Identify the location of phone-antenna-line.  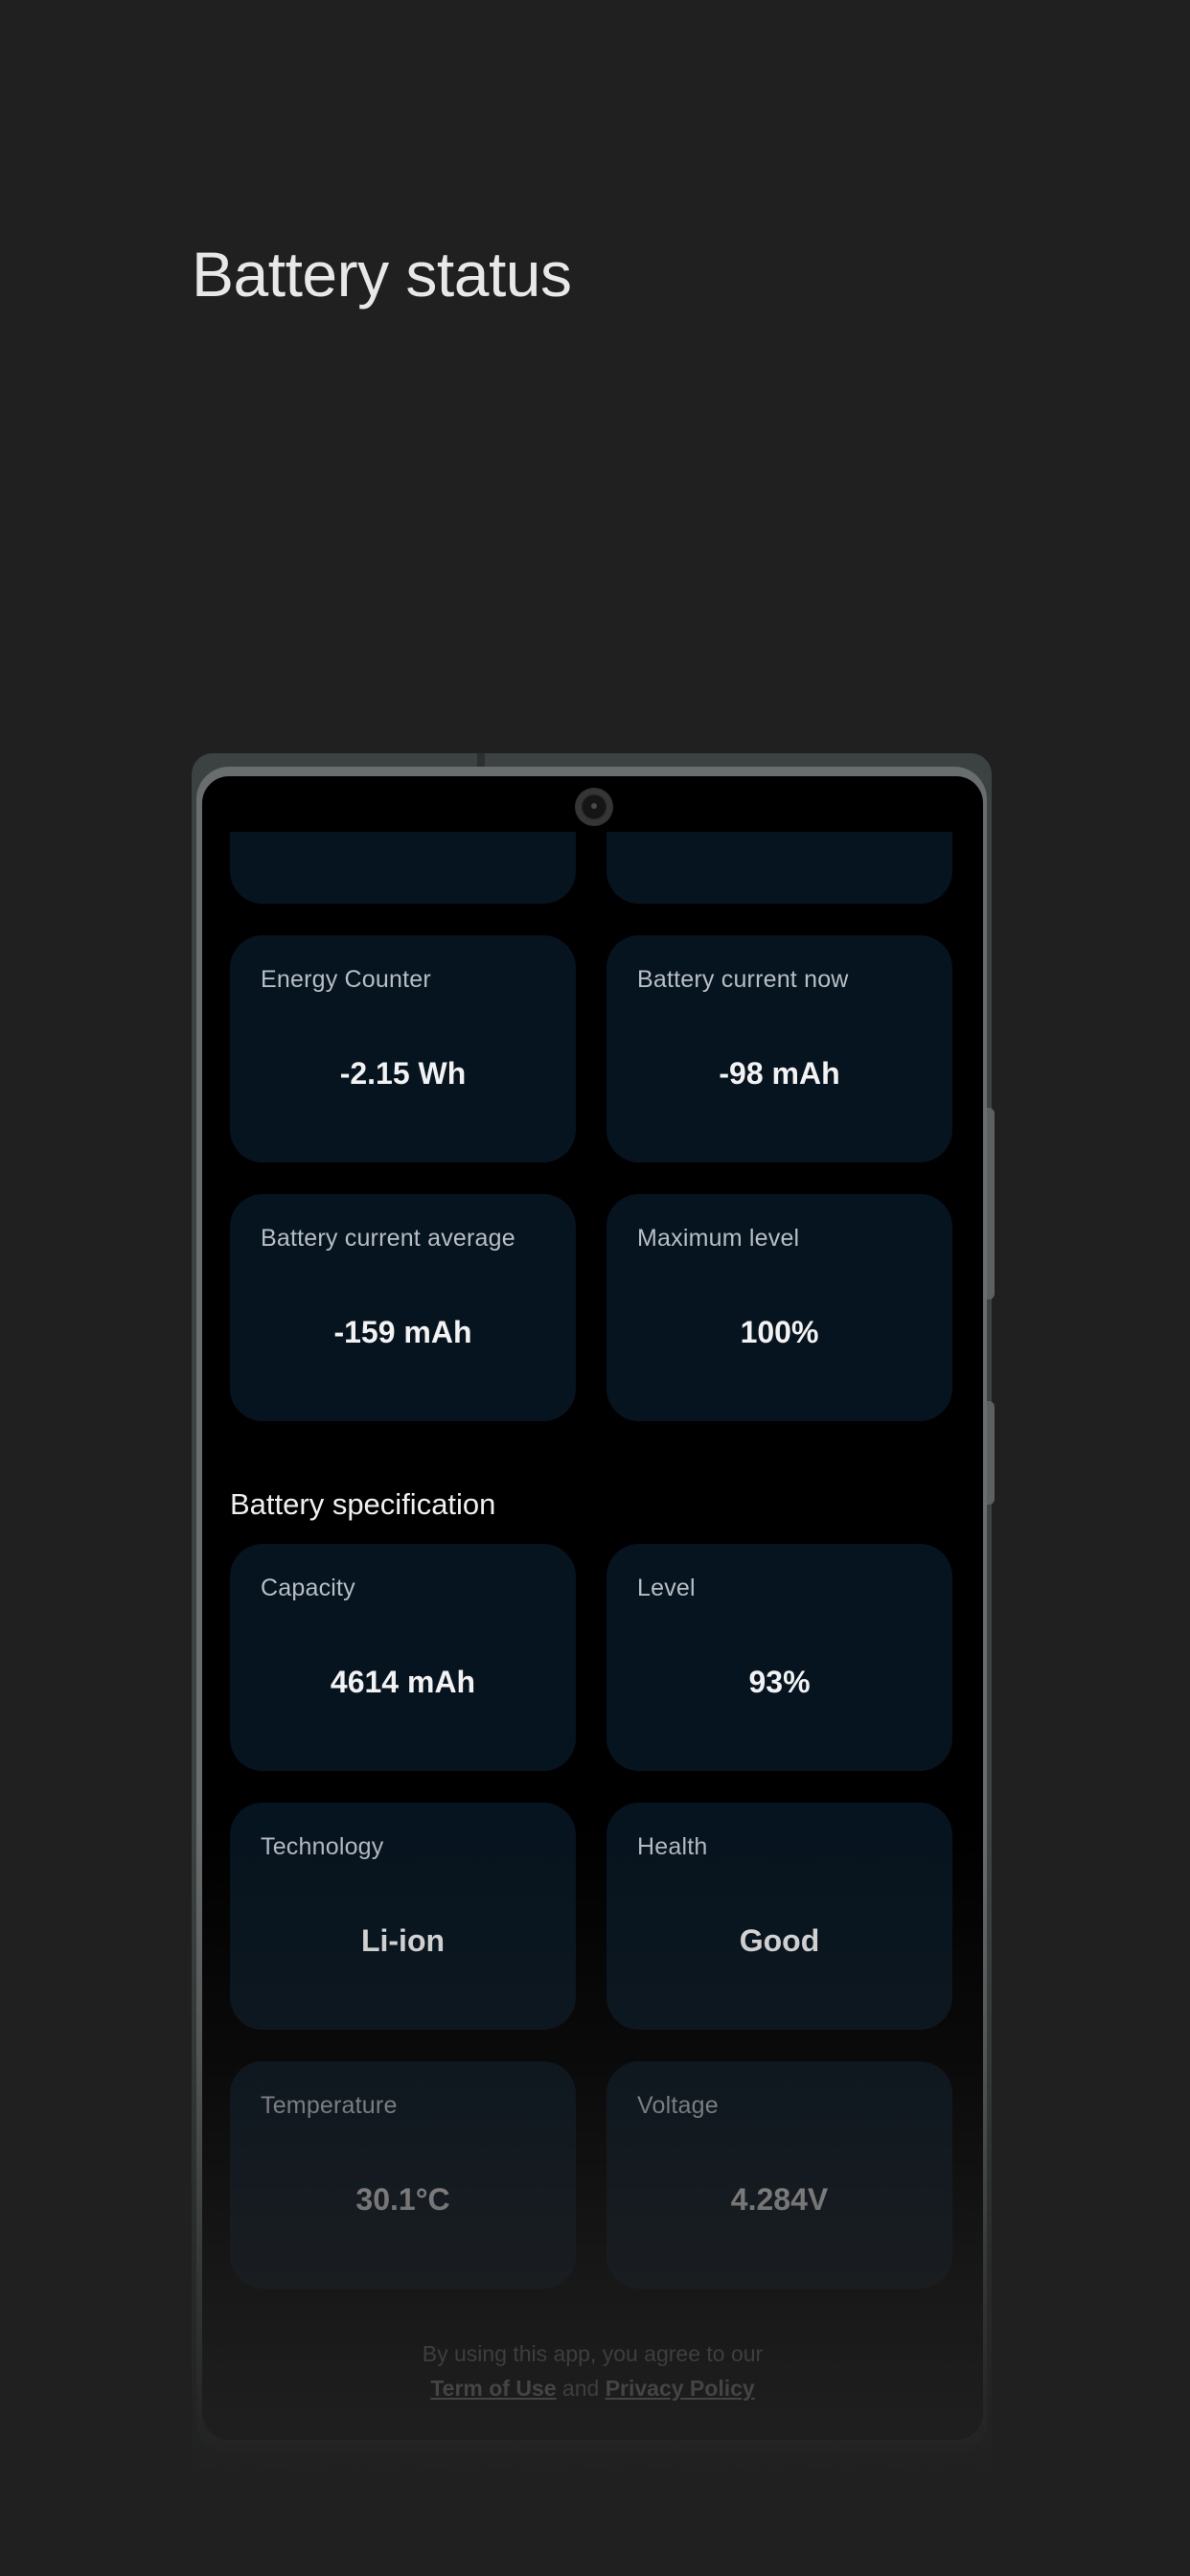
(481, 760).